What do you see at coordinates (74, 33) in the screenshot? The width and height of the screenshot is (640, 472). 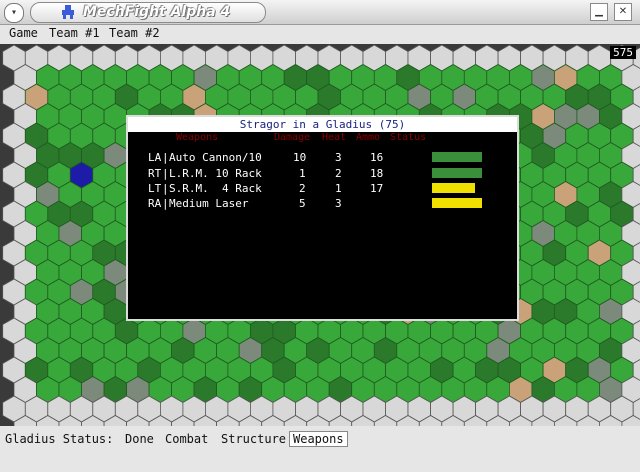 I see `menu-team-1: Team #1` at bounding box center [74, 33].